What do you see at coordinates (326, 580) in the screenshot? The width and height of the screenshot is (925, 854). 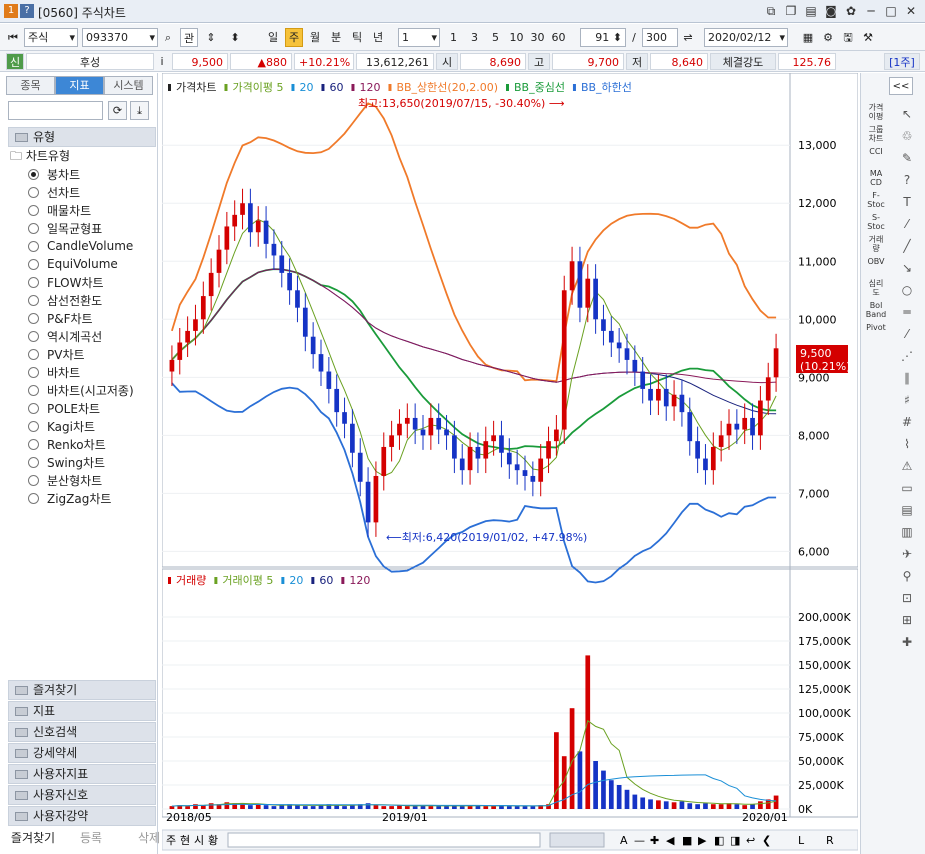 I see `volume-legend-item: 60` at bounding box center [326, 580].